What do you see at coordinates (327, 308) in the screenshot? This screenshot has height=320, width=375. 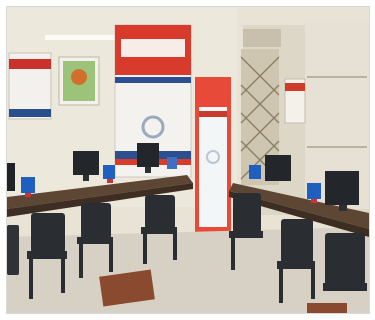 I see `door-mat-right` at bounding box center [327, 308].